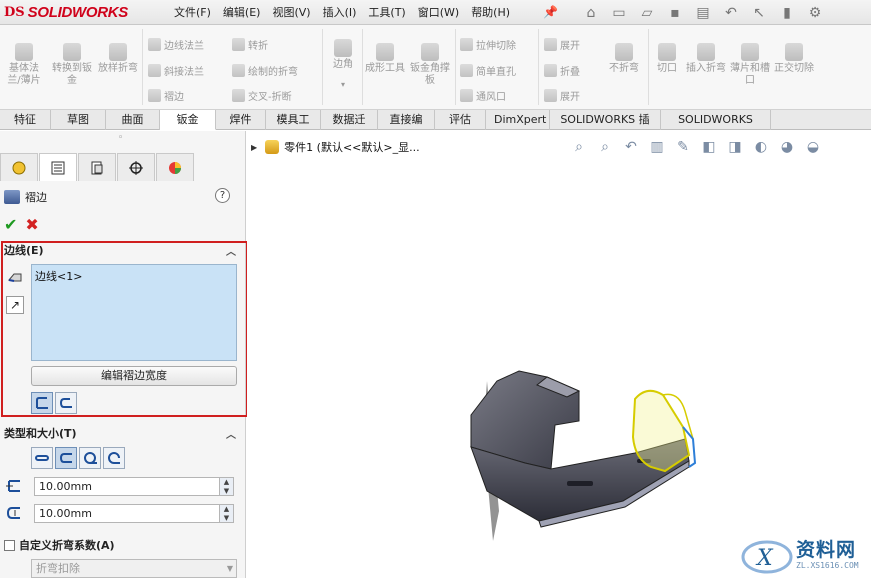 The image size is (871, 578). What do you see at coordinates (127, 513) in the screenshot?
I see `gap-distance-input: 10.00mm` at bounding box center [127, 513].